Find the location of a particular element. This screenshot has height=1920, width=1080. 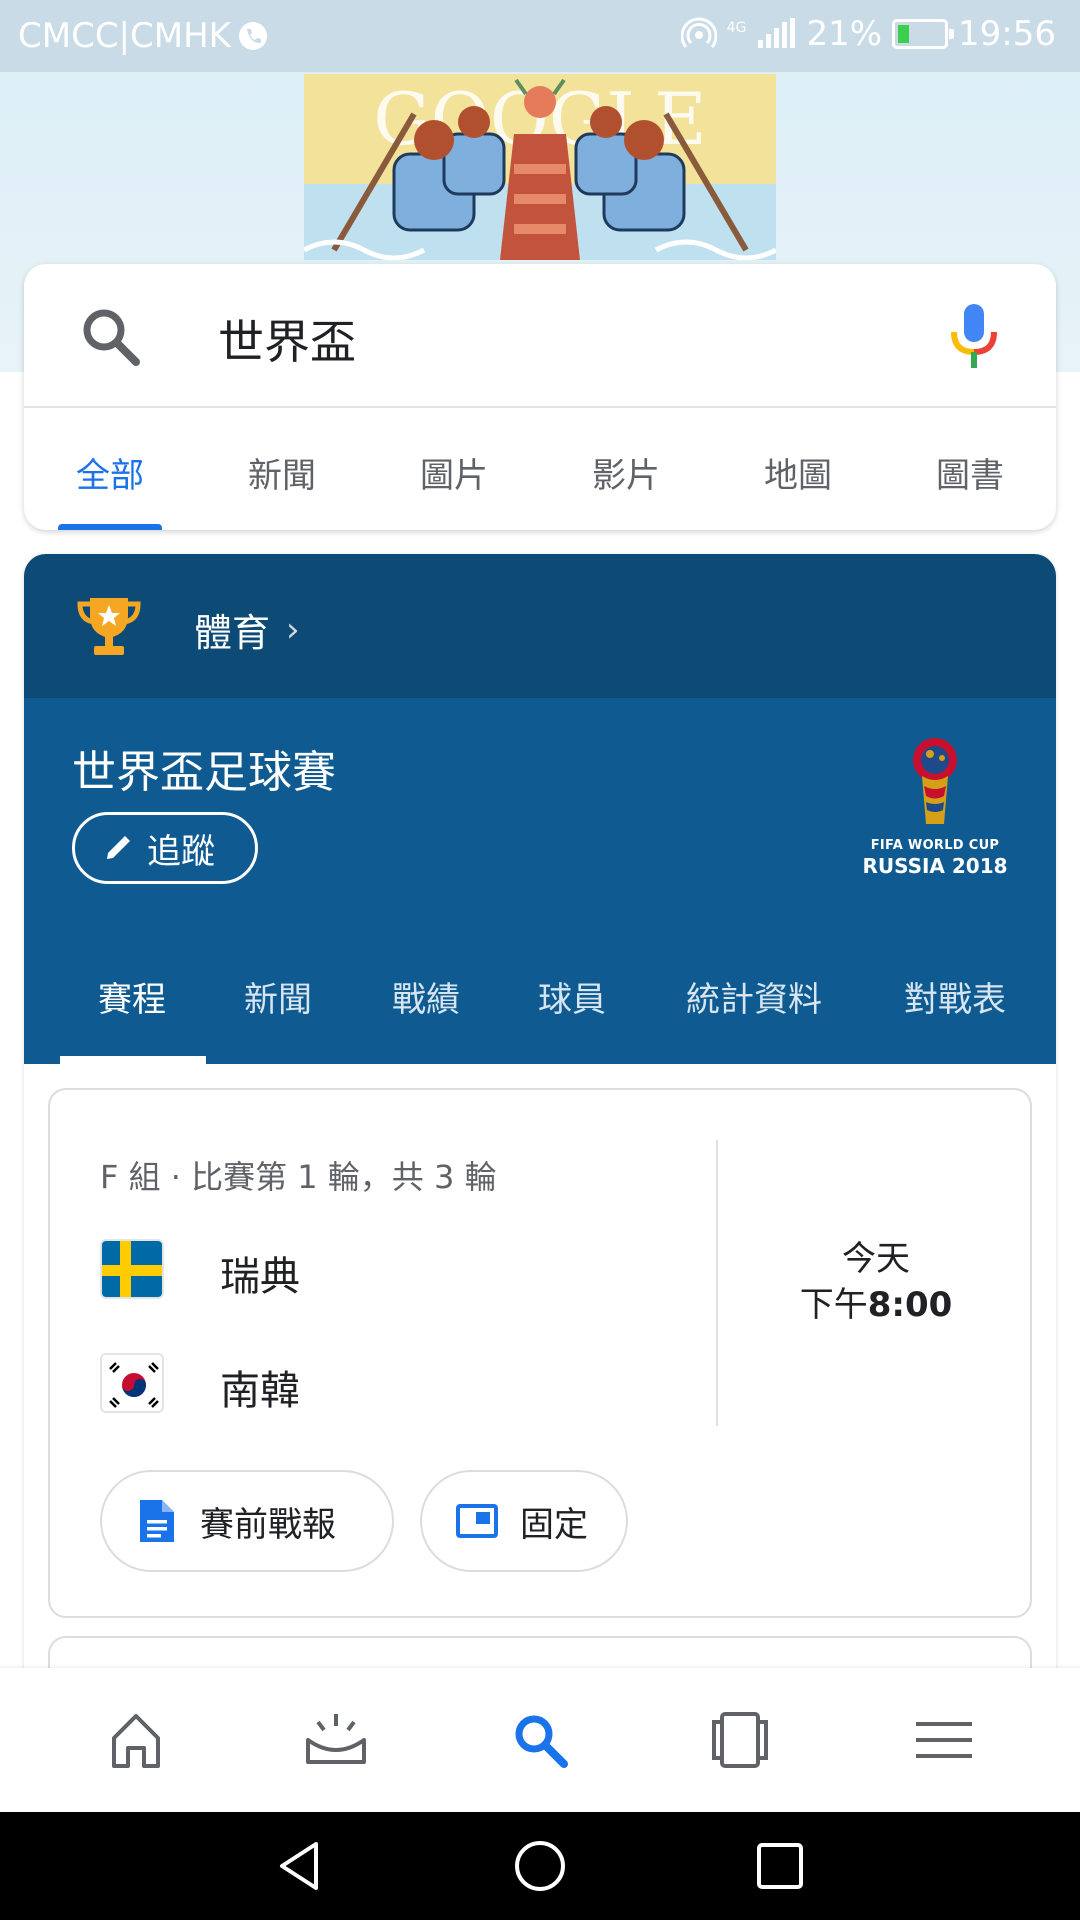

google-doodle: GOOGLE is located at coordinates (540, 167).